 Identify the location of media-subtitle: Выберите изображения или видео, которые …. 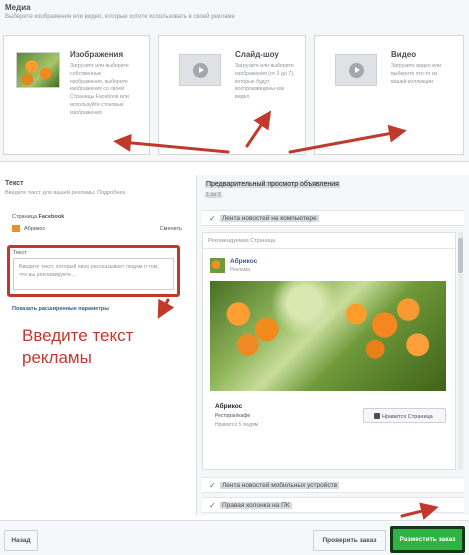
(120, 17).